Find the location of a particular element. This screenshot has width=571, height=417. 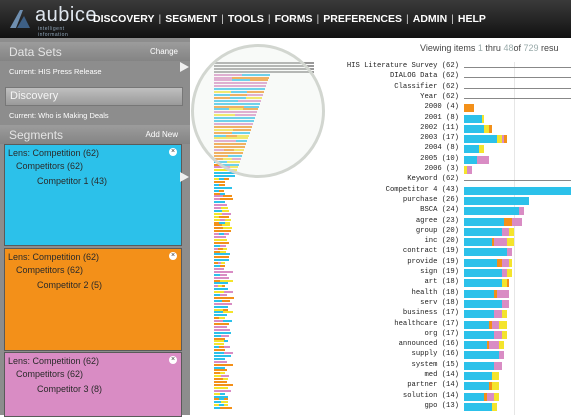

segment-lens-label: Lens: Competition (62) is located at coordinates (54, 361).